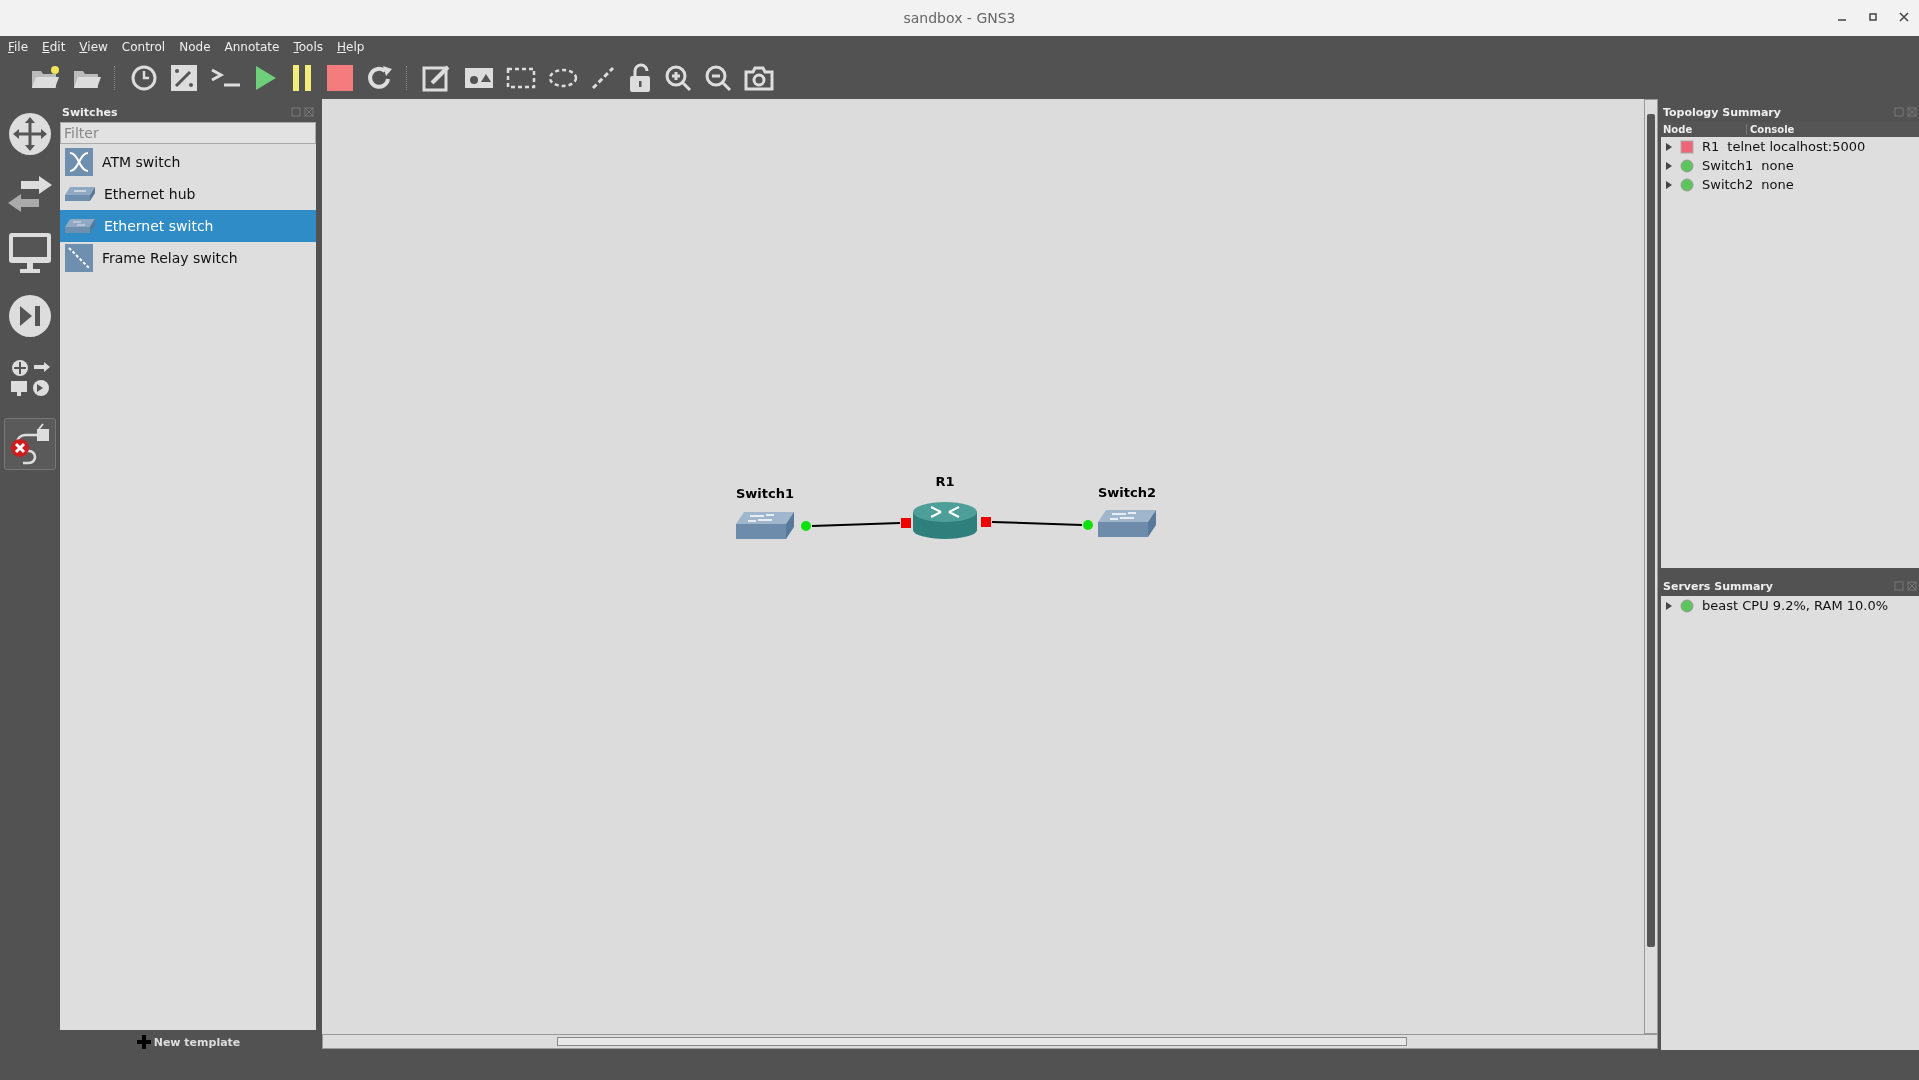 The image size is (1919, 1080). I want to click on hub-icon, so click(80, 194).